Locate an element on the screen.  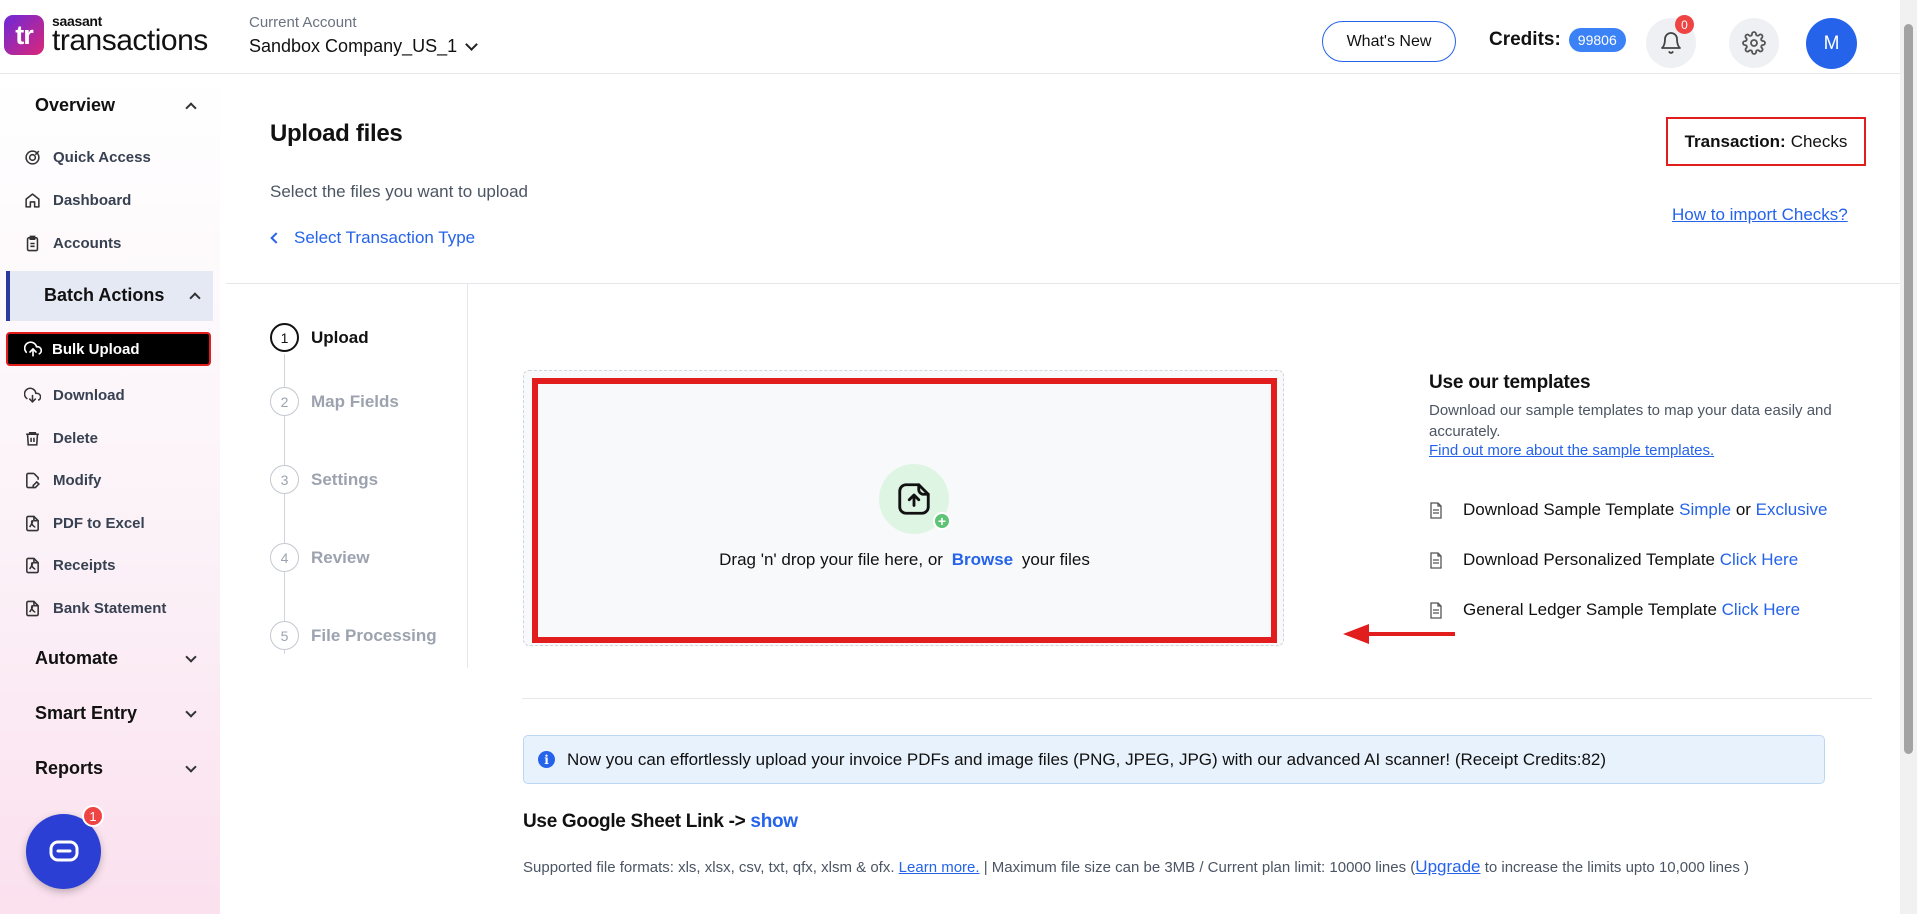
trash-icon is located at coordinates (32, 438).